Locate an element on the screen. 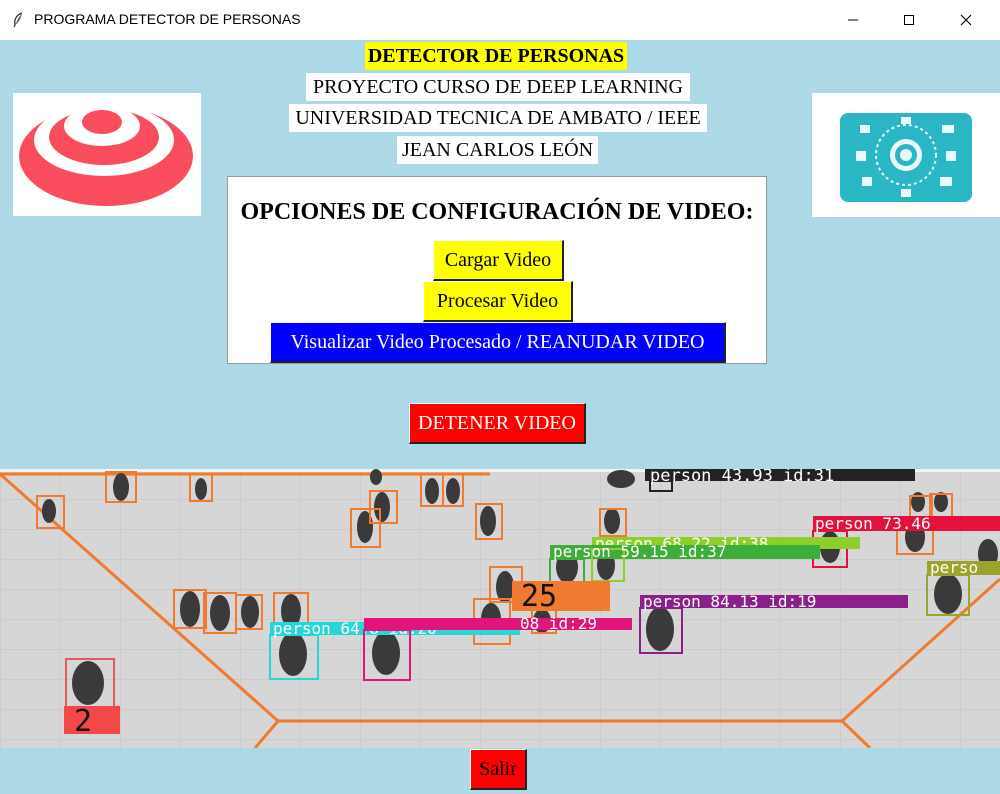 The height and width of the screenshot is (794, 1000). feather-icon is located at coordinates (18, 20).